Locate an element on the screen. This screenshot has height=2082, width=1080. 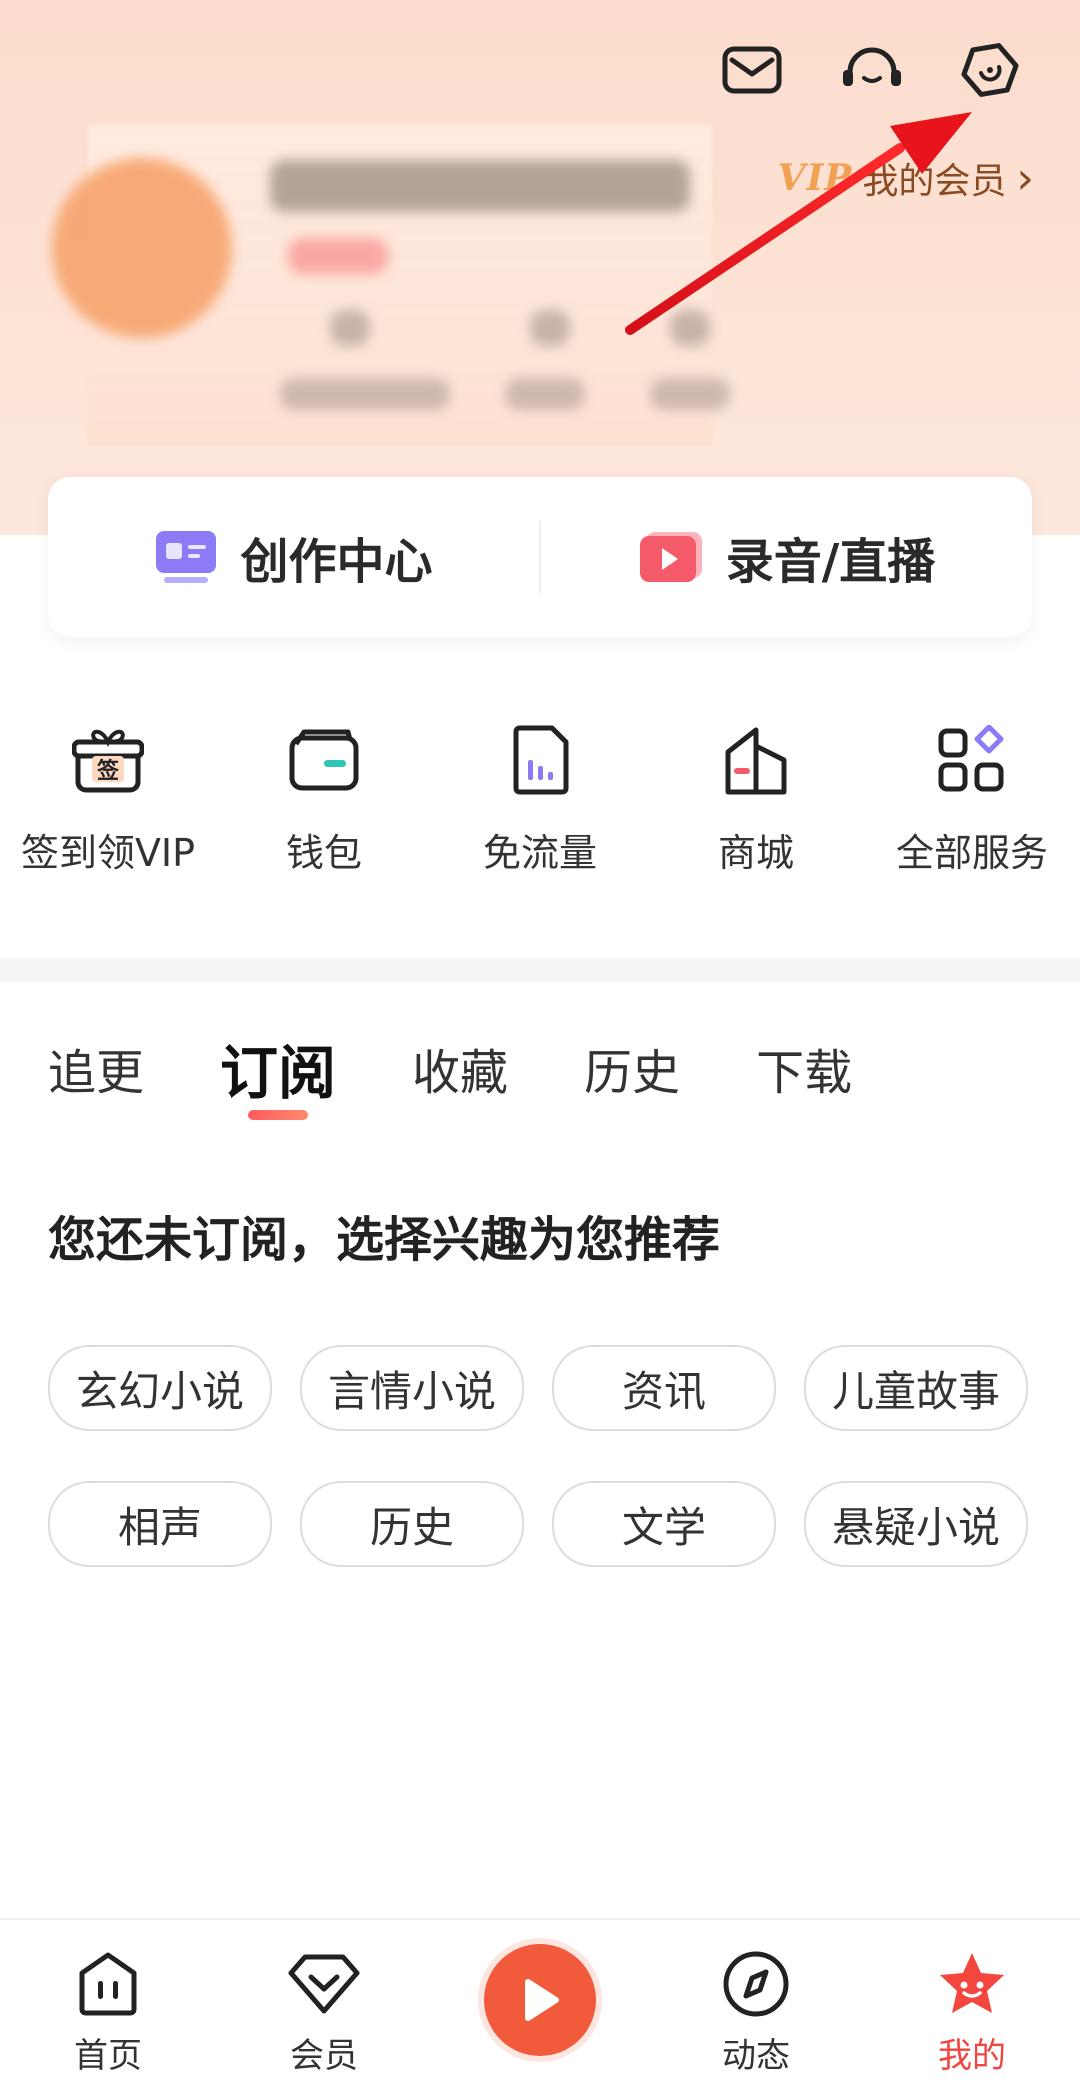
quick-item-label: 全部服务 is located at coordinates (971, 853).